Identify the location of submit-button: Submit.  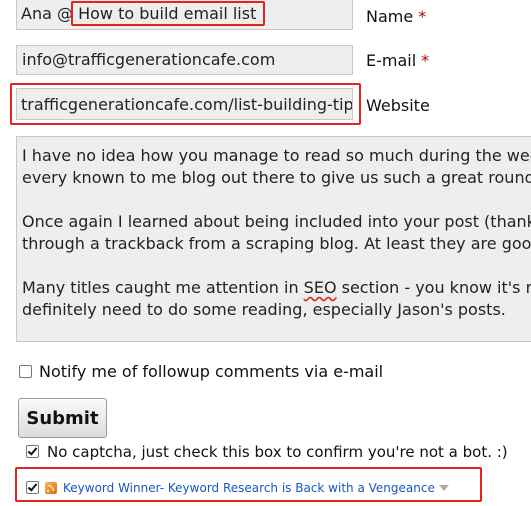
(62, 418).